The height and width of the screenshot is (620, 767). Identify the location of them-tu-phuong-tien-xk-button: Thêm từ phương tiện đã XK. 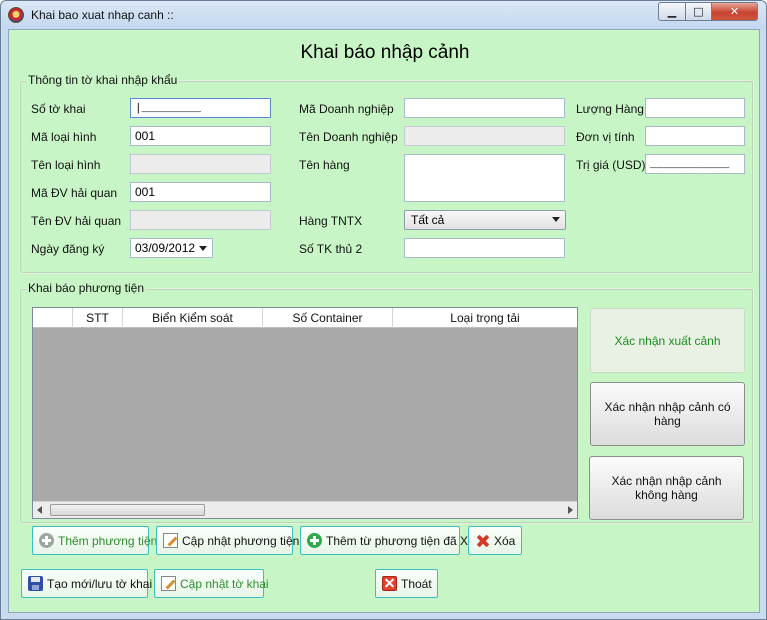
(388, 540).